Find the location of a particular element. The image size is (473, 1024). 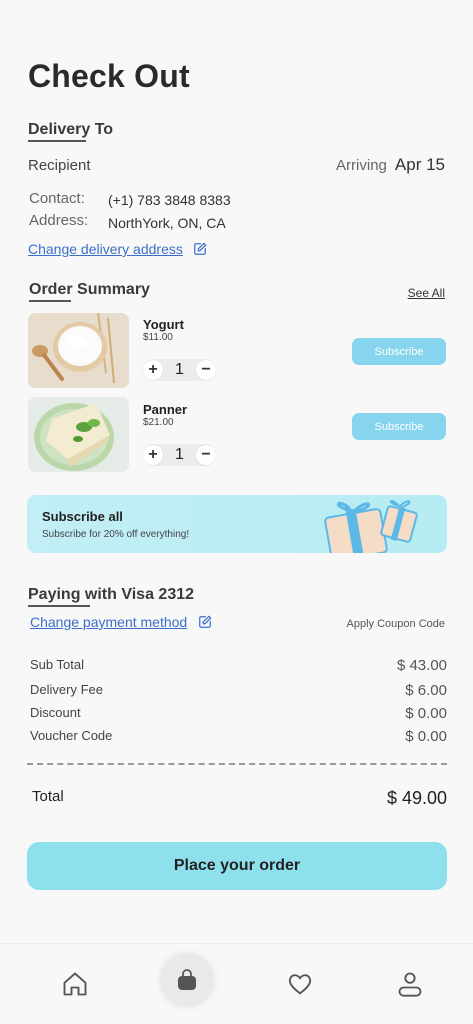

bottom-nav is located at coordinates (236, 983).